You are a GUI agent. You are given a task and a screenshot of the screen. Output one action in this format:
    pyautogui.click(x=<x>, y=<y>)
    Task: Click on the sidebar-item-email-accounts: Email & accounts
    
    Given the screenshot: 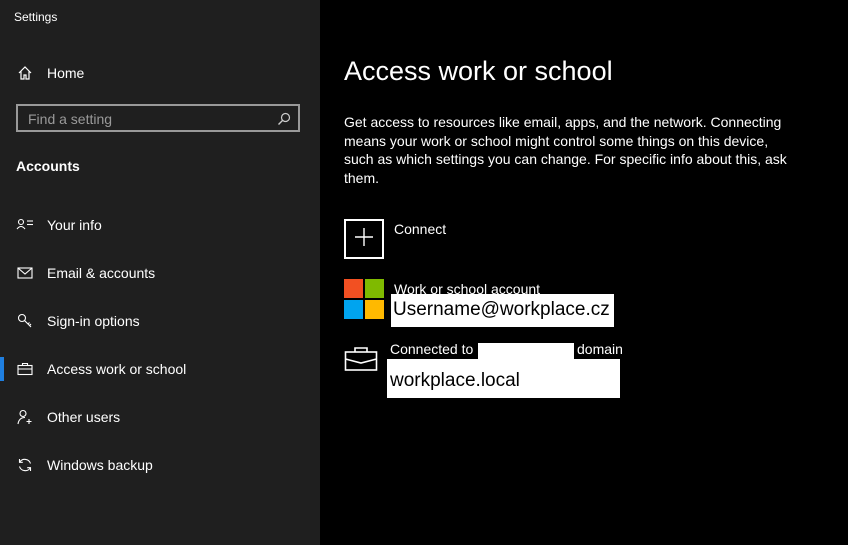 What is the action you would take?
    pyautogui.click(x=160, y=273)
    